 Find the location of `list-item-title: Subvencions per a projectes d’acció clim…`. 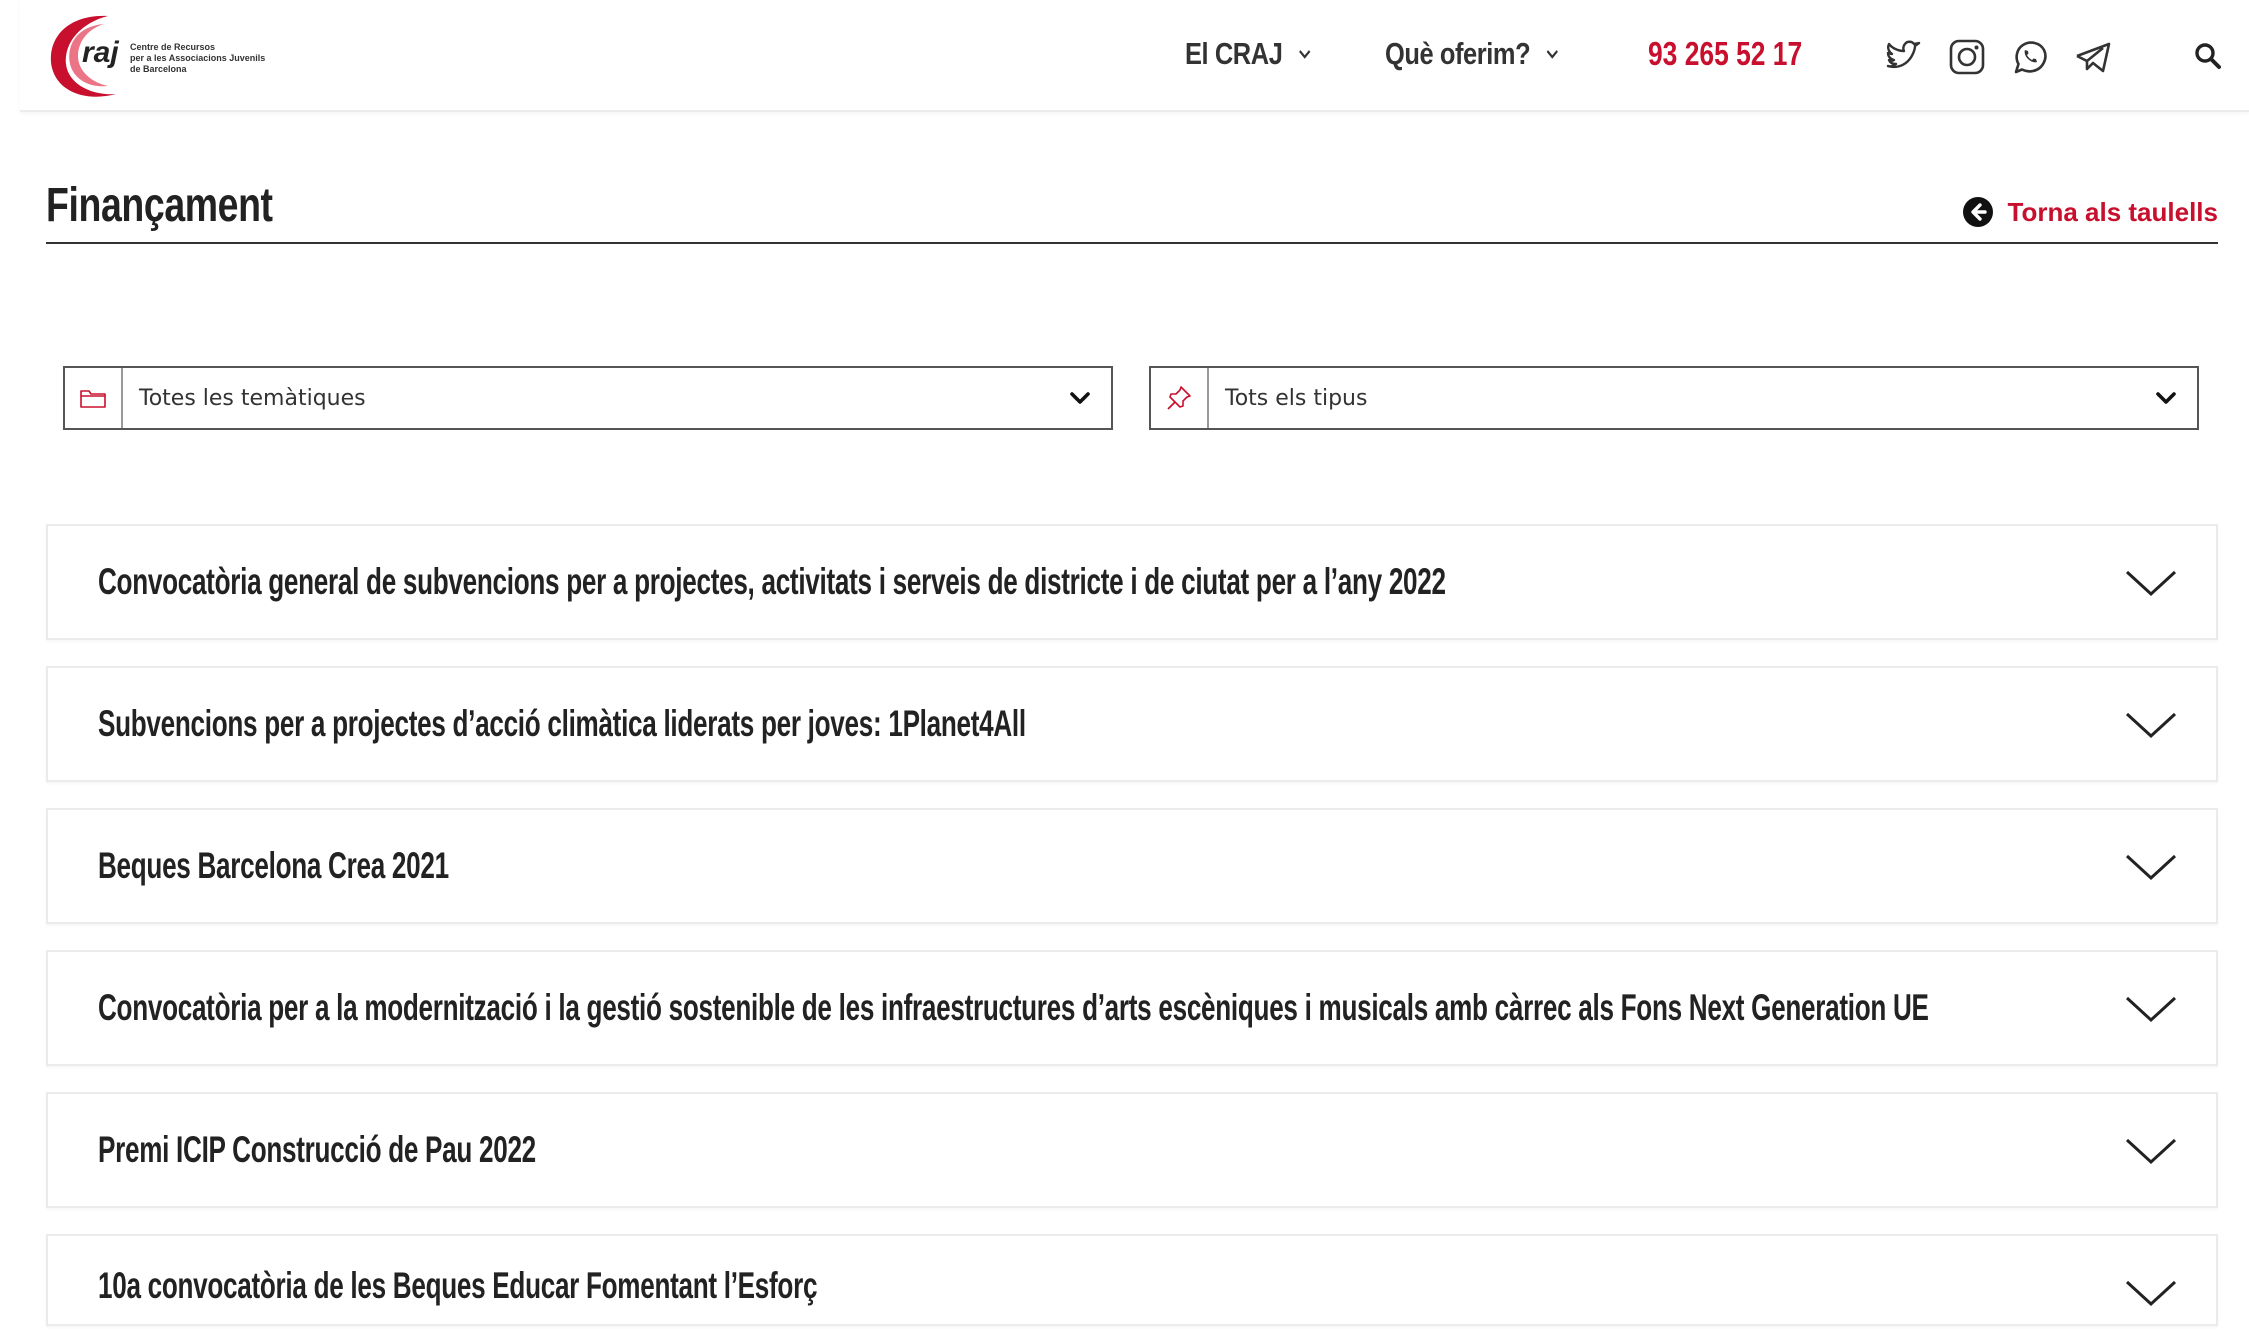

list-item-title: Subvencions per a projectes d’acció clim… is located at coordinates (562, 723).